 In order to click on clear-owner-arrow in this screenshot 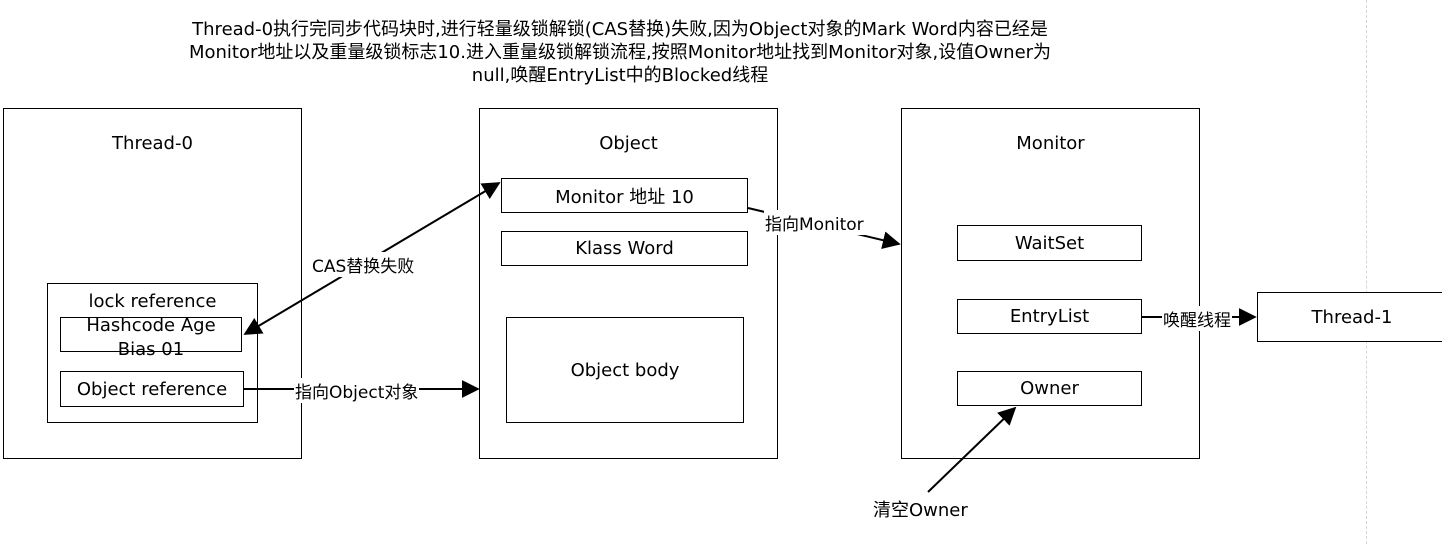, I will do `click(972, 449)`.